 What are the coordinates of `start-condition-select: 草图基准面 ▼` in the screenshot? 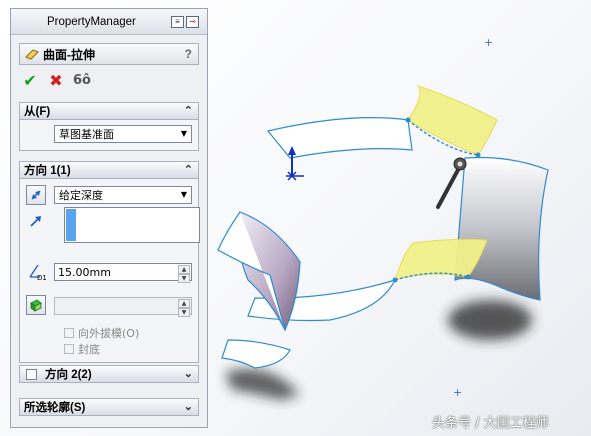 It's located at (123, 134).